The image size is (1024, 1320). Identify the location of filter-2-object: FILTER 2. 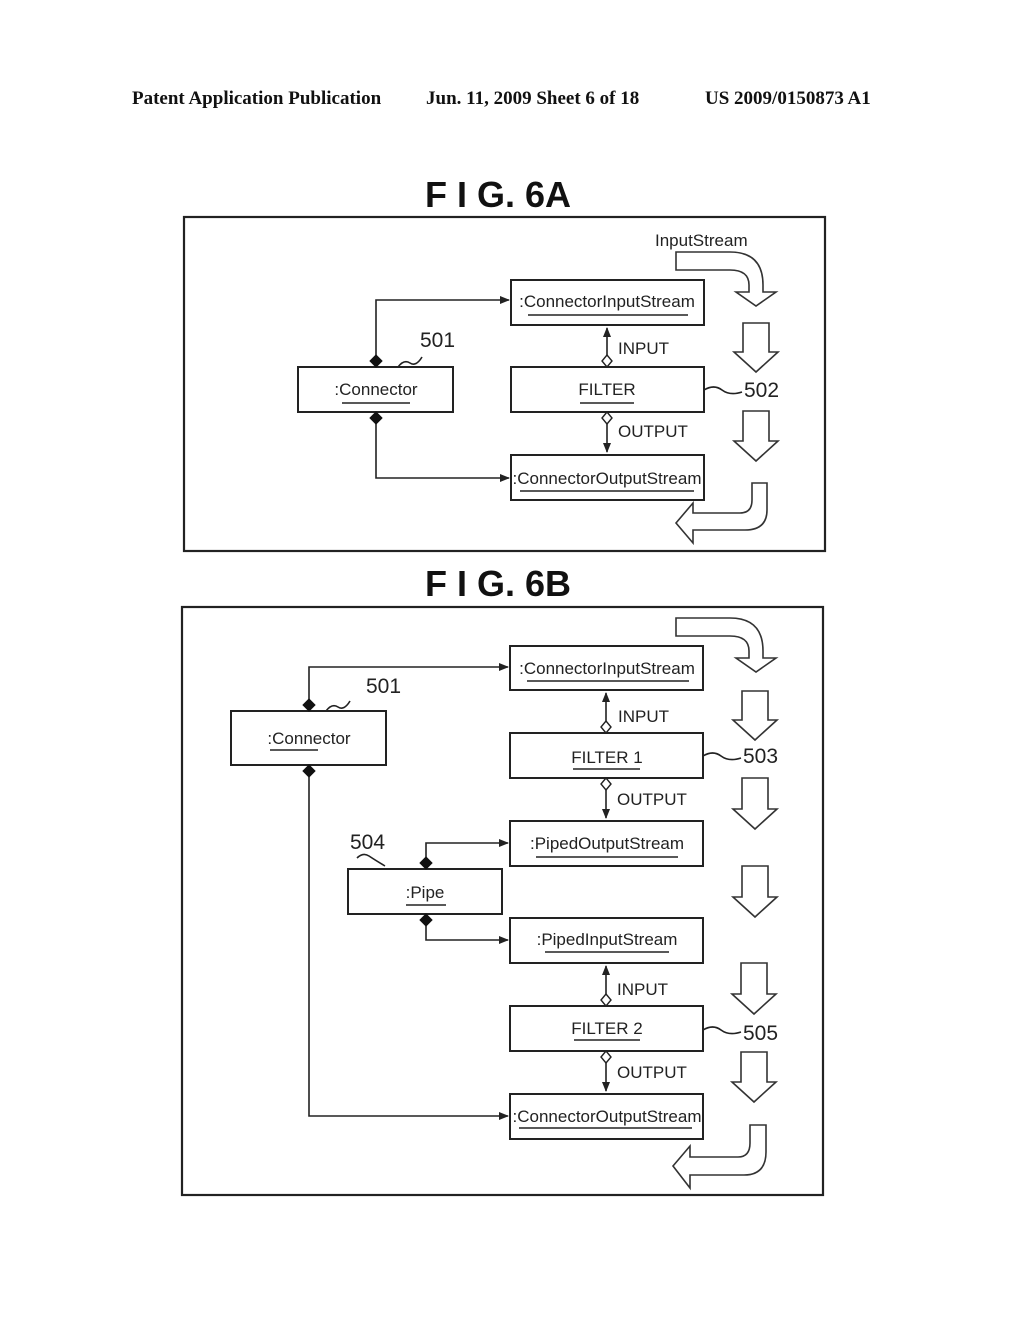
(606, 1028).